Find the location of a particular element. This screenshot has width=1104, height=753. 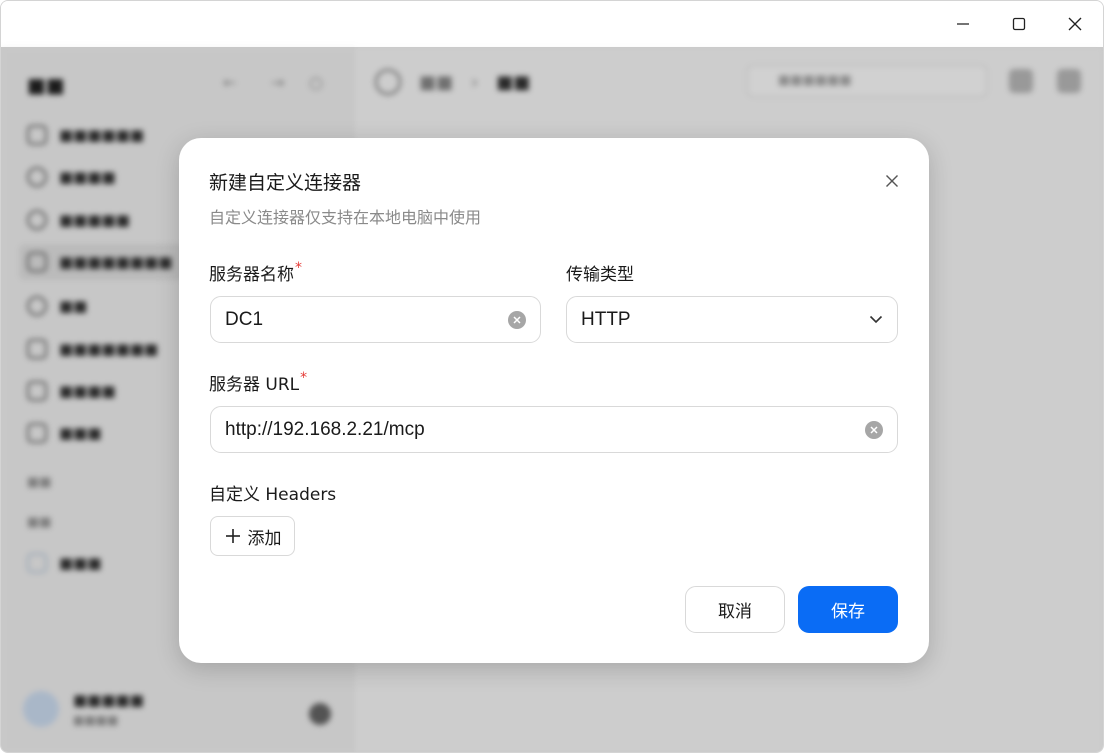

server-url-field is located at coordinates (554, 429).